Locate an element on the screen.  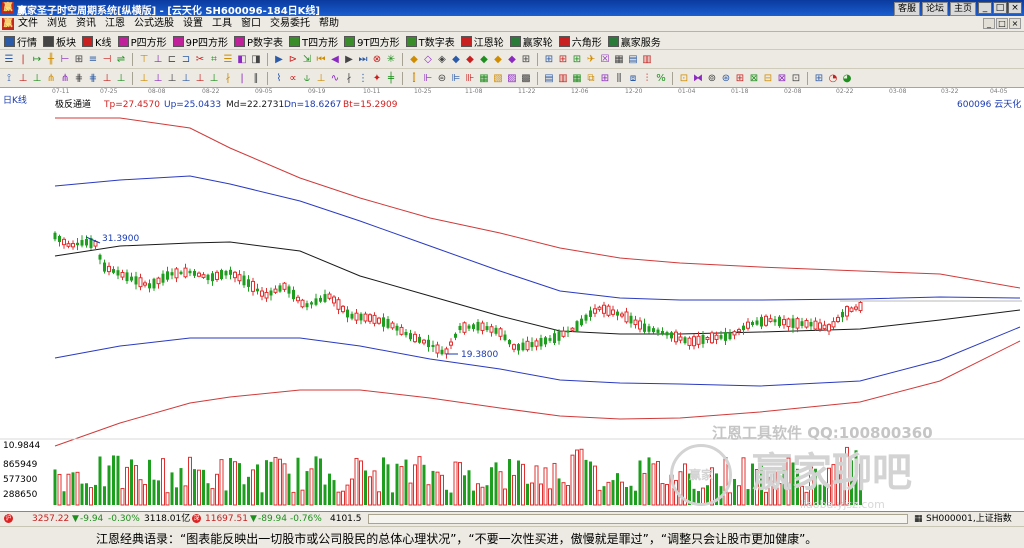
drawing-tool-icon: ⊤ is located at coordinates (144, 60).